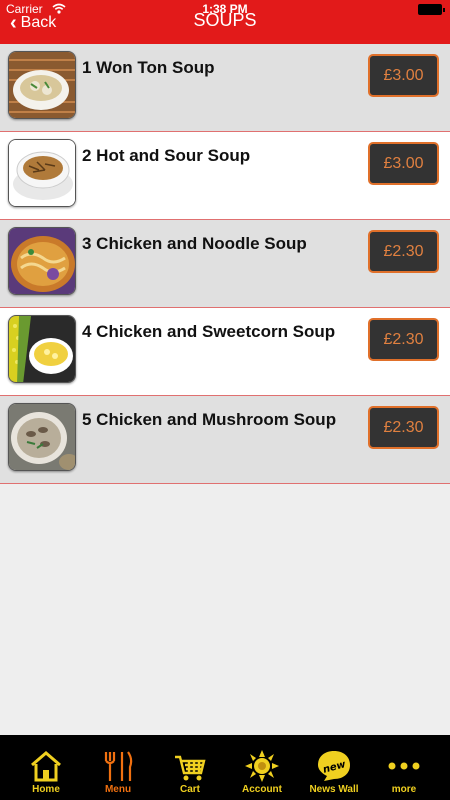  I want to click on sun-icon, so click(262, 766).